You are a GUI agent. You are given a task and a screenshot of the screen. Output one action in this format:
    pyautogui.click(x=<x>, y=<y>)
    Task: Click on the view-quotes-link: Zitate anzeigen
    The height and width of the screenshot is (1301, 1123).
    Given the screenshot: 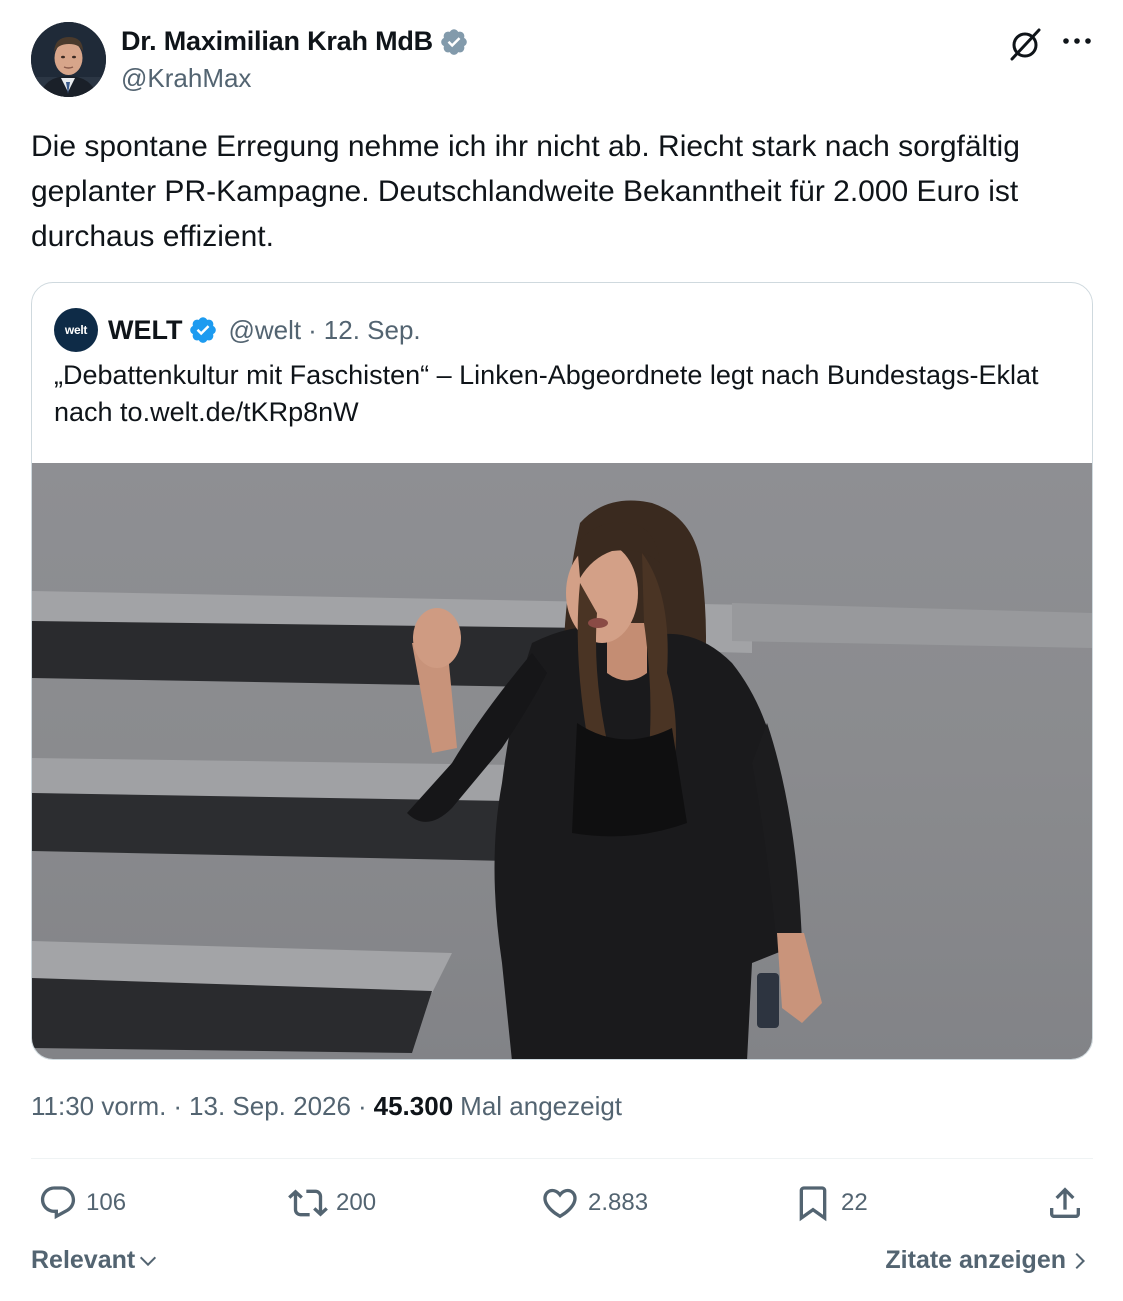 What is the action you would take?
    pyautogui.click(x=987, y=1260)
    